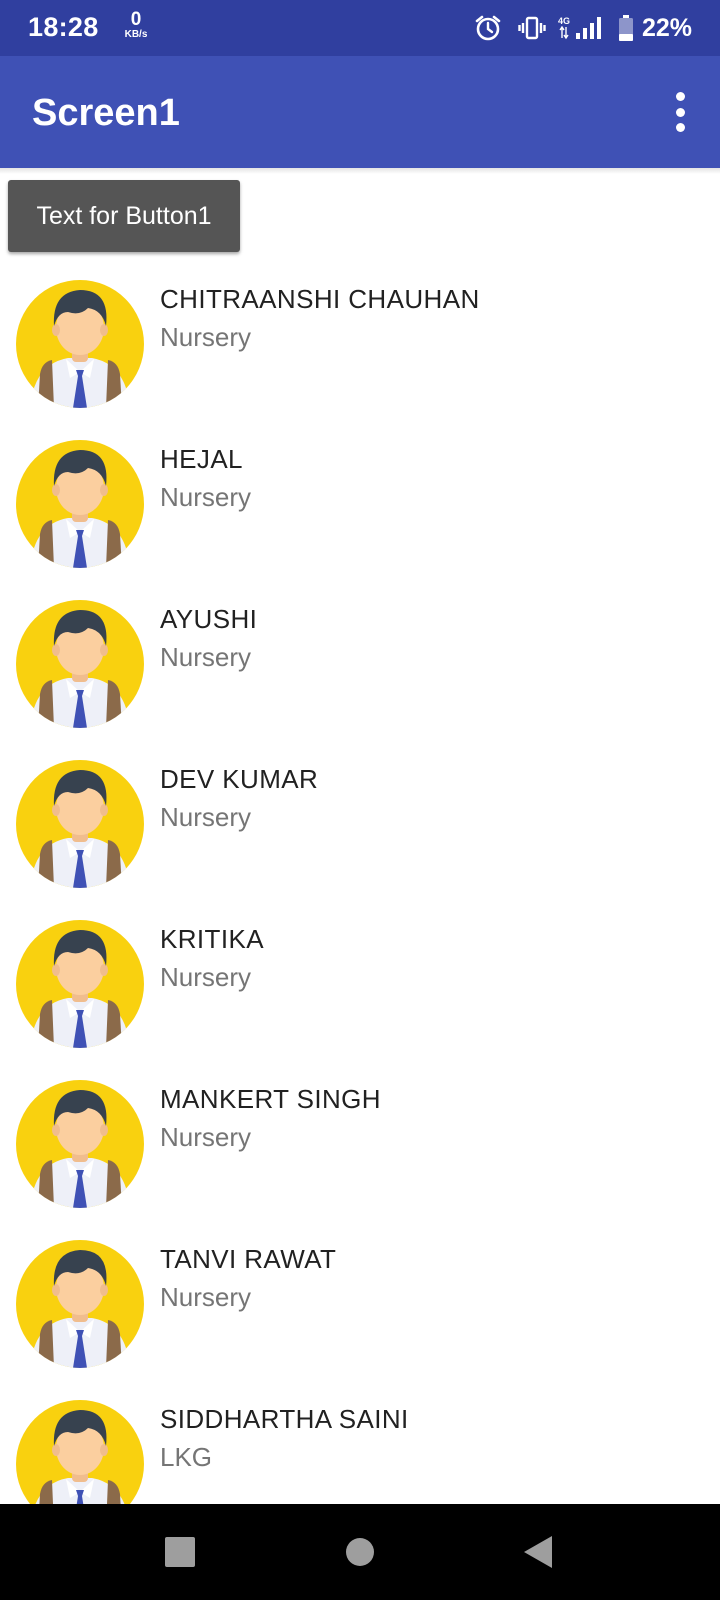 The width and height of the screenshot is (720, 1600). Describe the element at coordinates (564, 21) in the screenshot. I see `svg-text: 4G` at that location.